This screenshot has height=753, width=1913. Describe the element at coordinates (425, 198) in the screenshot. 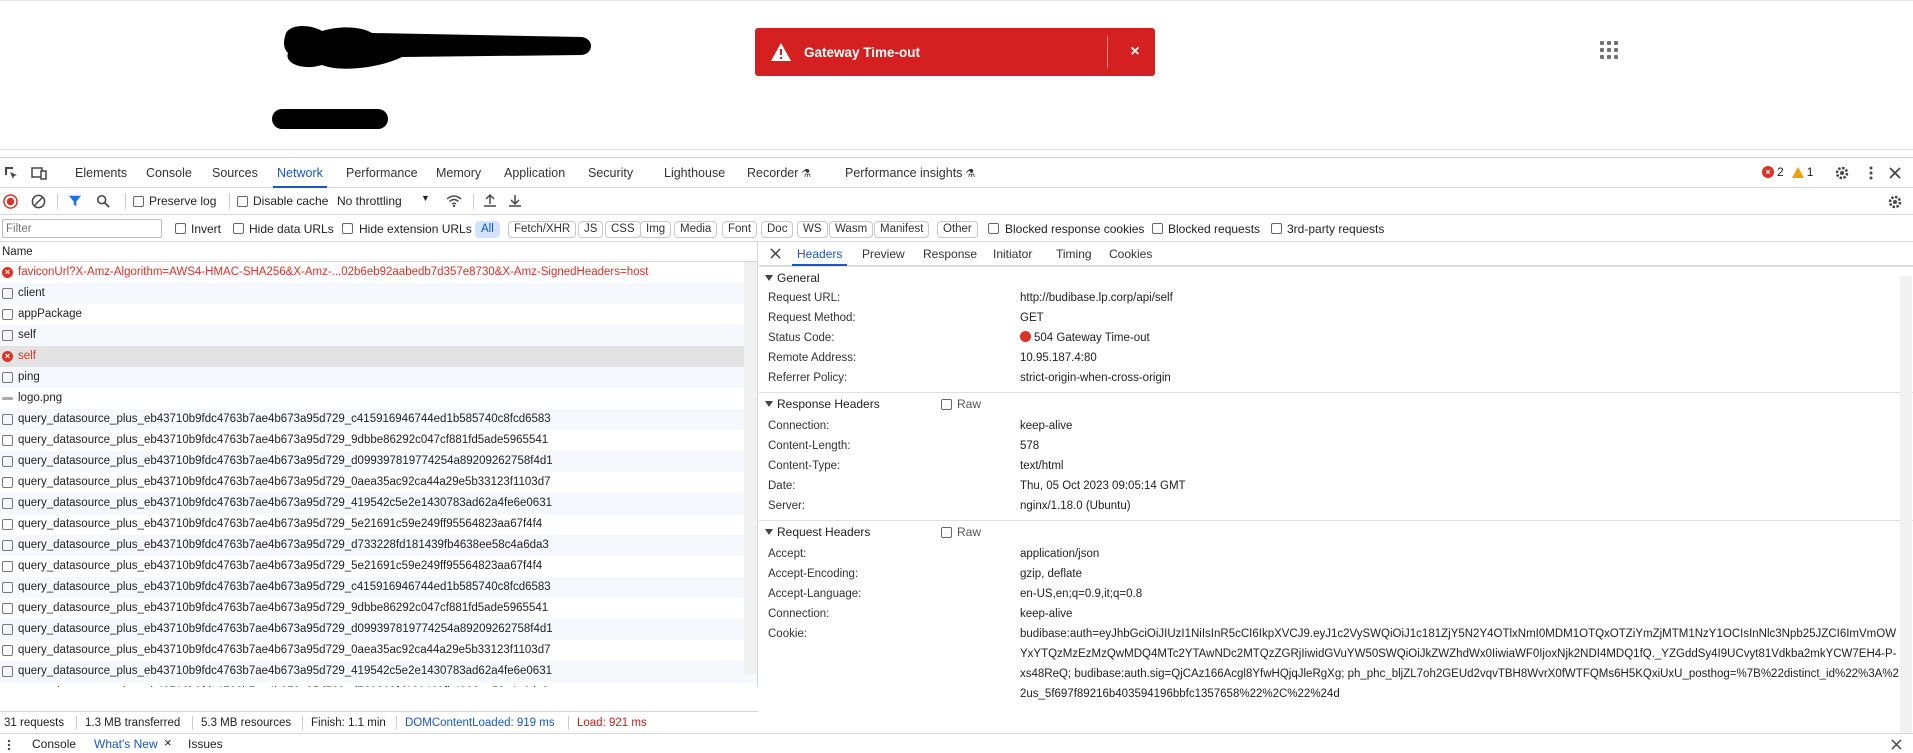

I see `chevron-down-icon: ▼` at that location.